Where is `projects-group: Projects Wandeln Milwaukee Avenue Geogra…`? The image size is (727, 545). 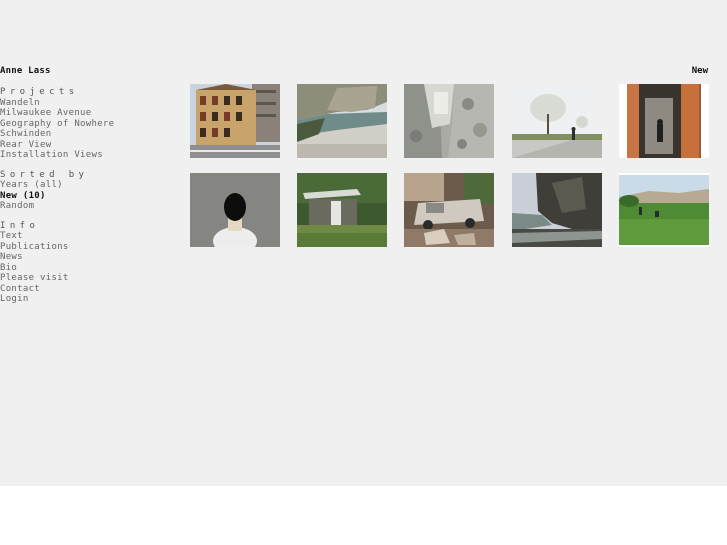 projects-group: Projects Wandeln Milwaukee Avenue Geogra… is located at coordinates (85, 124).